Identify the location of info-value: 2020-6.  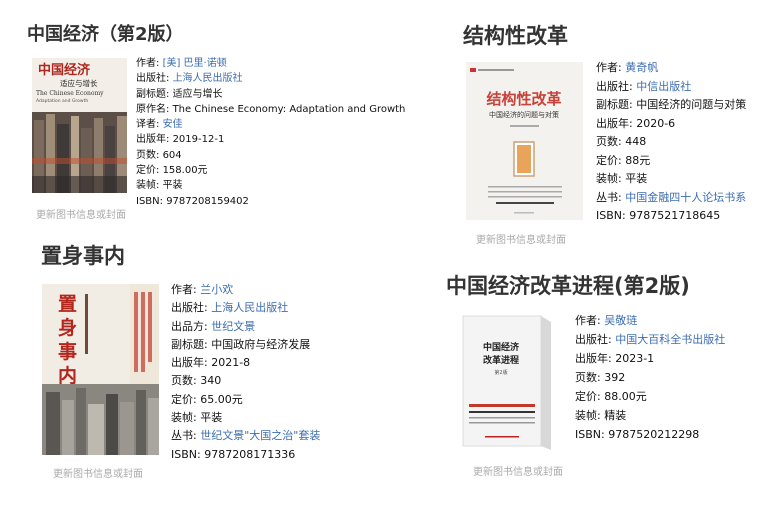
(656, 123).